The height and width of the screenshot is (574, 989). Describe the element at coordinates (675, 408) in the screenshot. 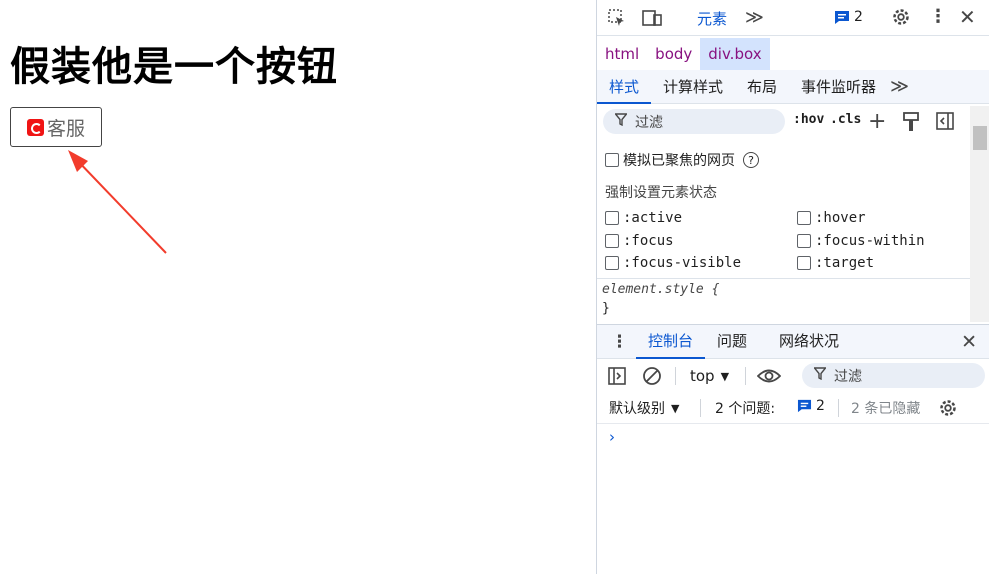

I see `level-caret-icon: ▼` at that location.